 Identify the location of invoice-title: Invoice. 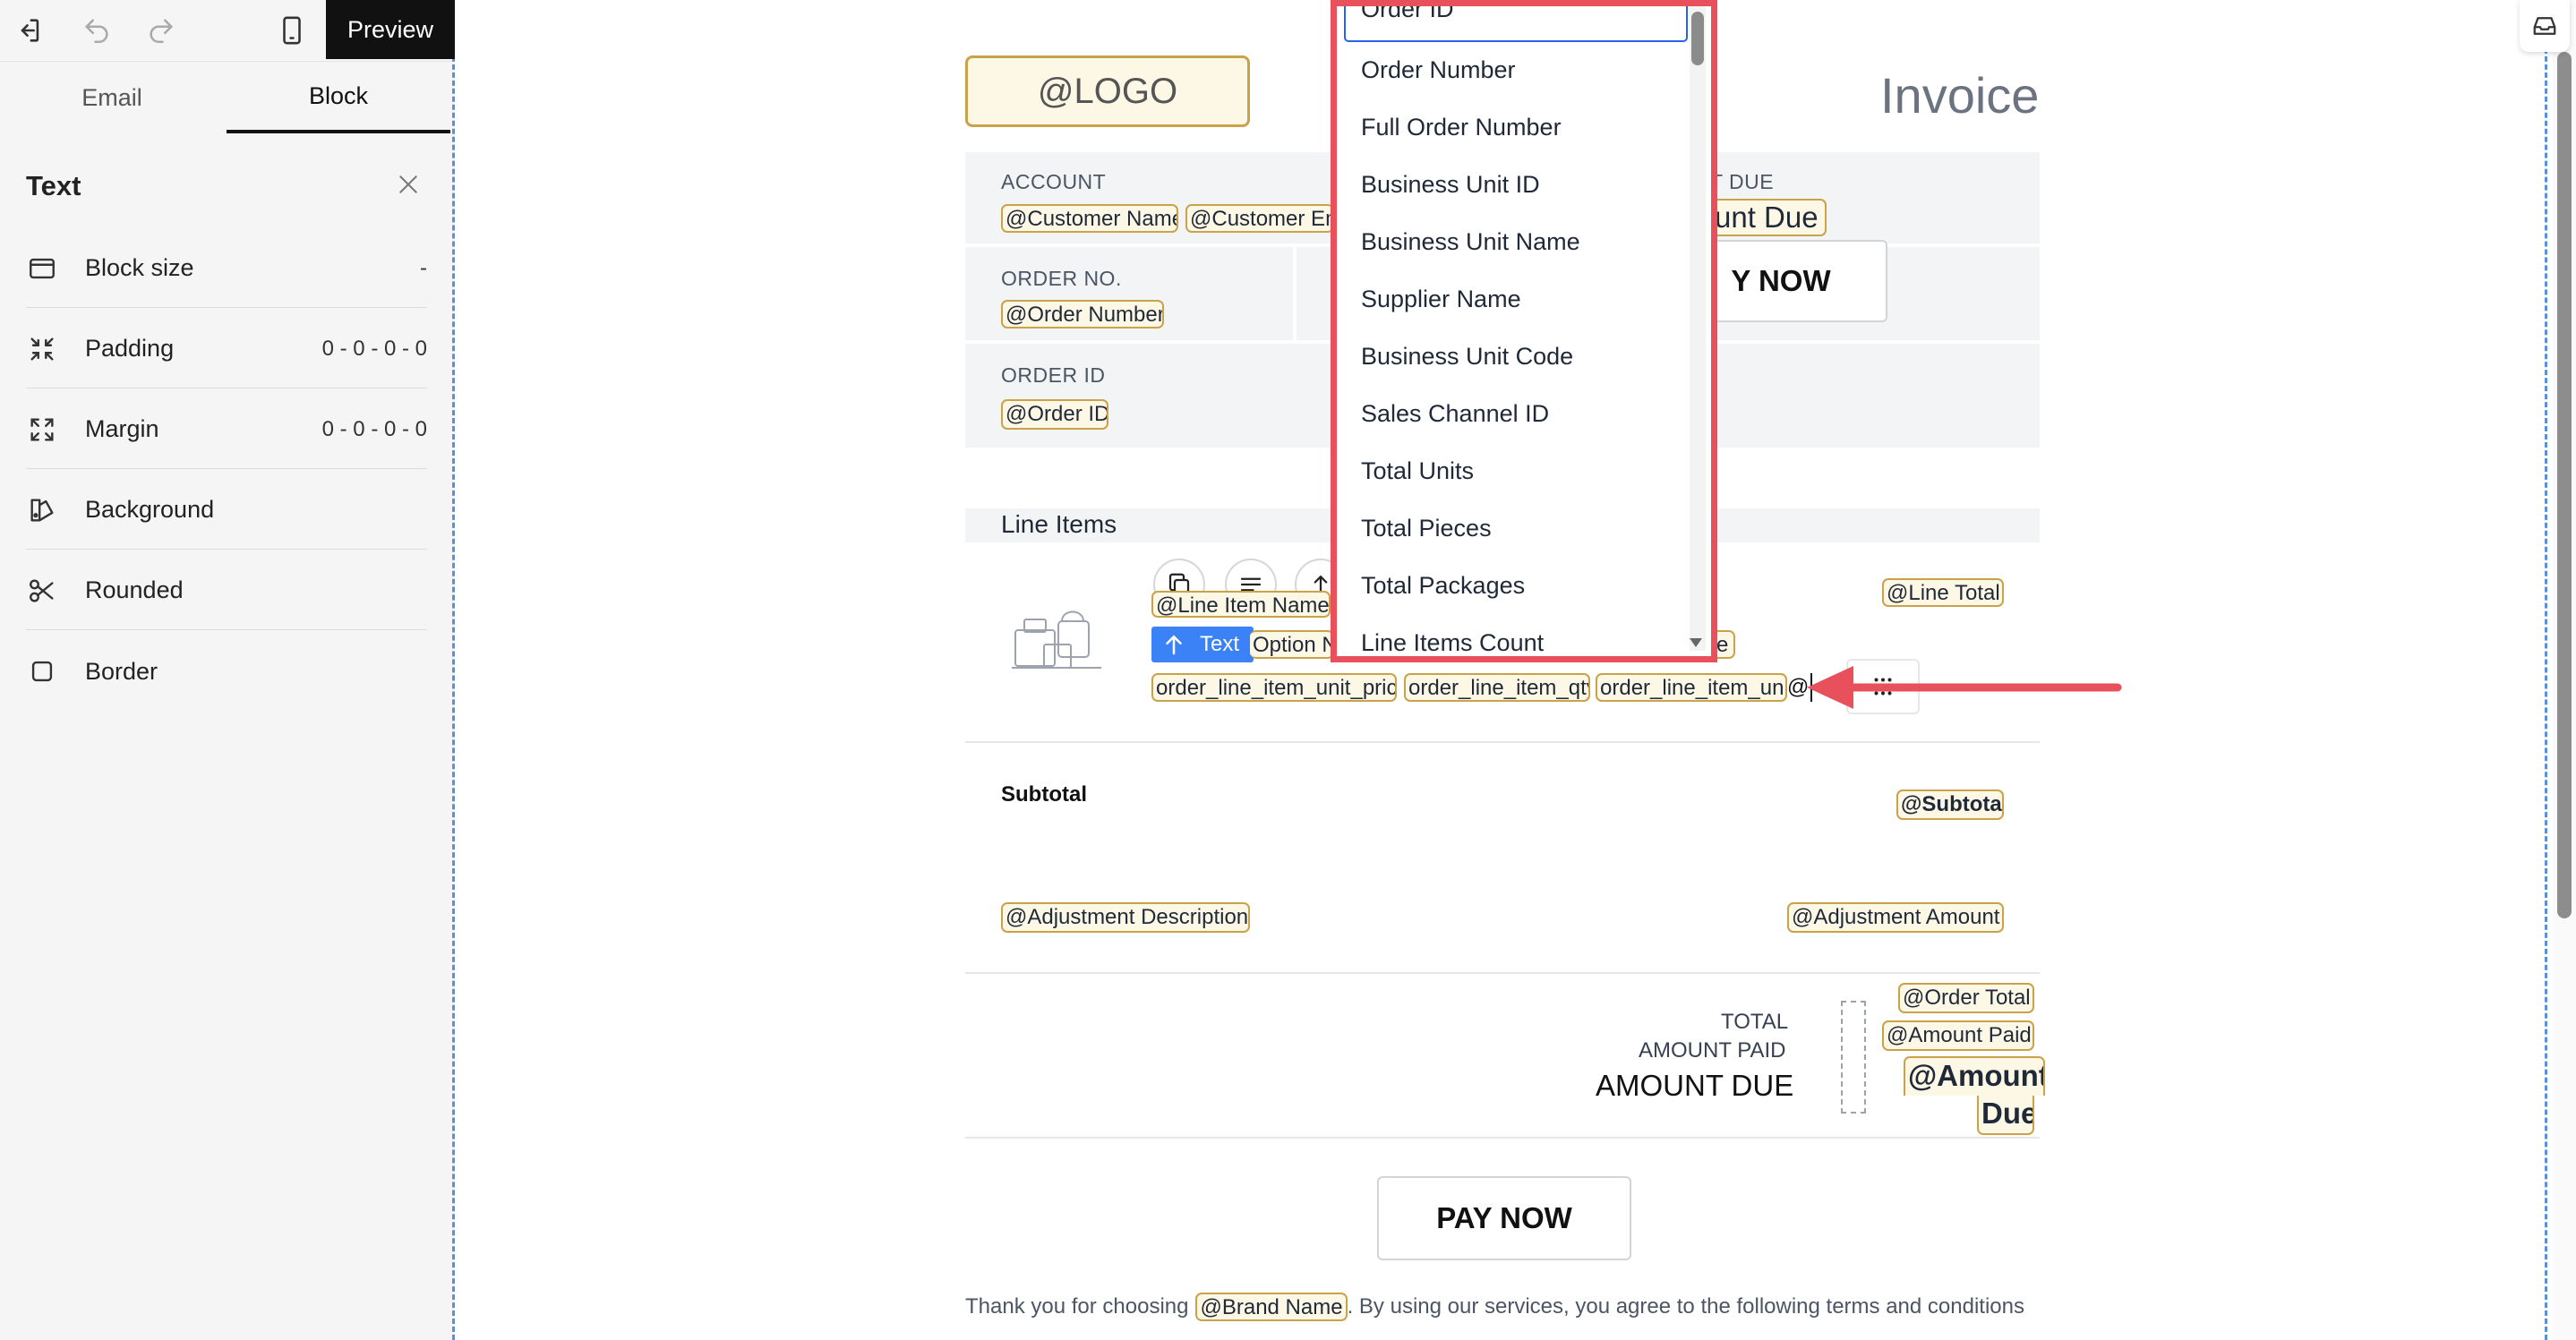
(1960, 95).